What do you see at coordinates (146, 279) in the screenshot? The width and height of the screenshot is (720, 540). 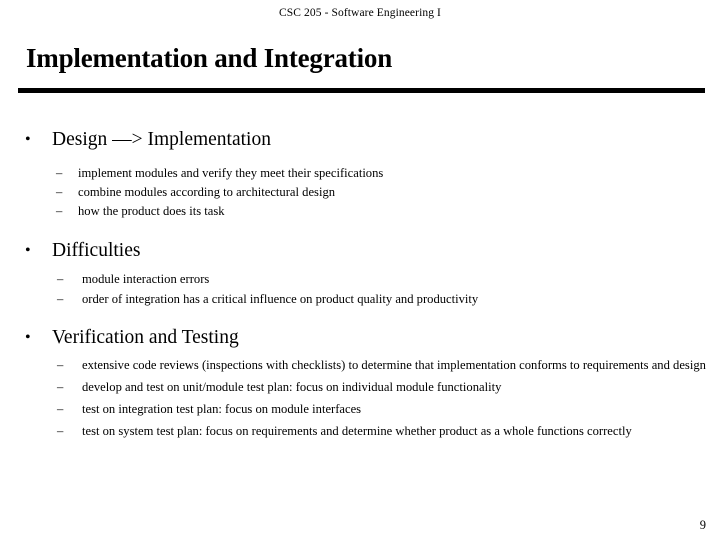 I see `list-item-label: module interaction errors` at bounding box center [146, 279].